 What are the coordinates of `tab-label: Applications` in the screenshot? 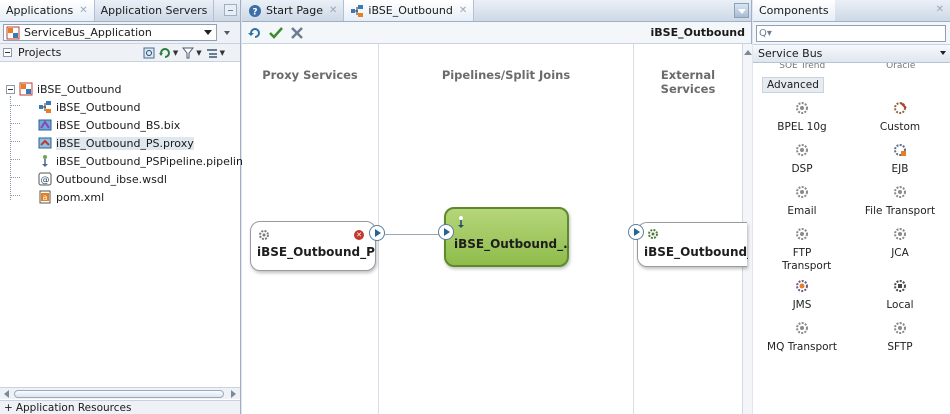 It's located at (40, 10).